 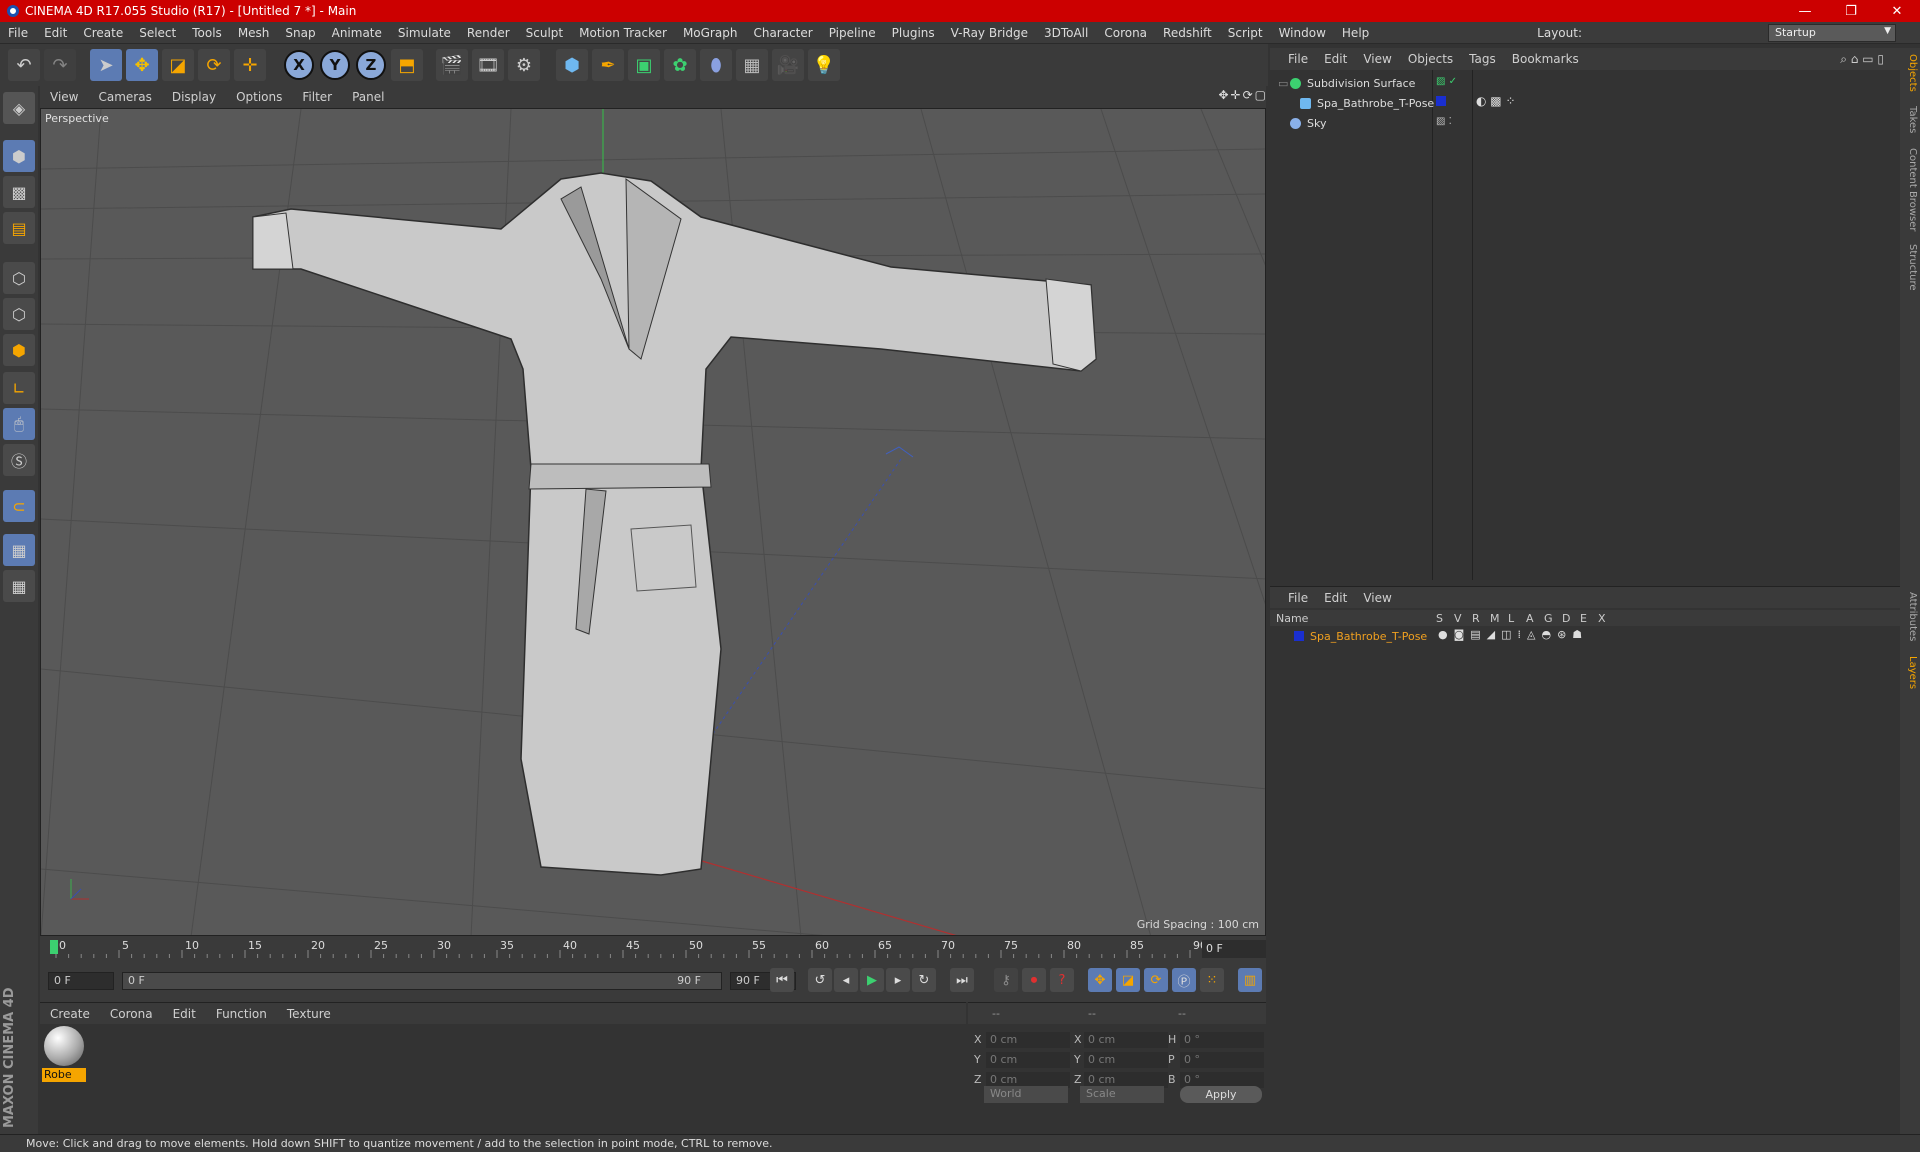 I want to click on size-mode-select: Scale, so click(x=1122, y=1094).